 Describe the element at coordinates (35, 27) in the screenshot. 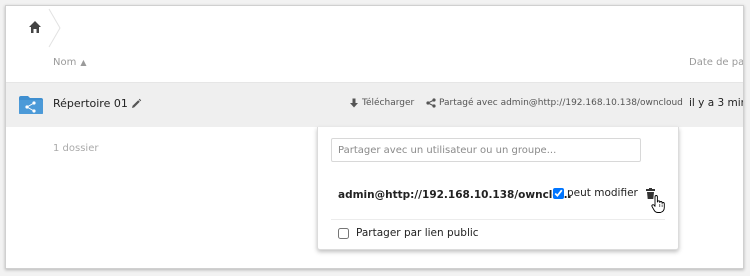

I see `home-icon` at that location.